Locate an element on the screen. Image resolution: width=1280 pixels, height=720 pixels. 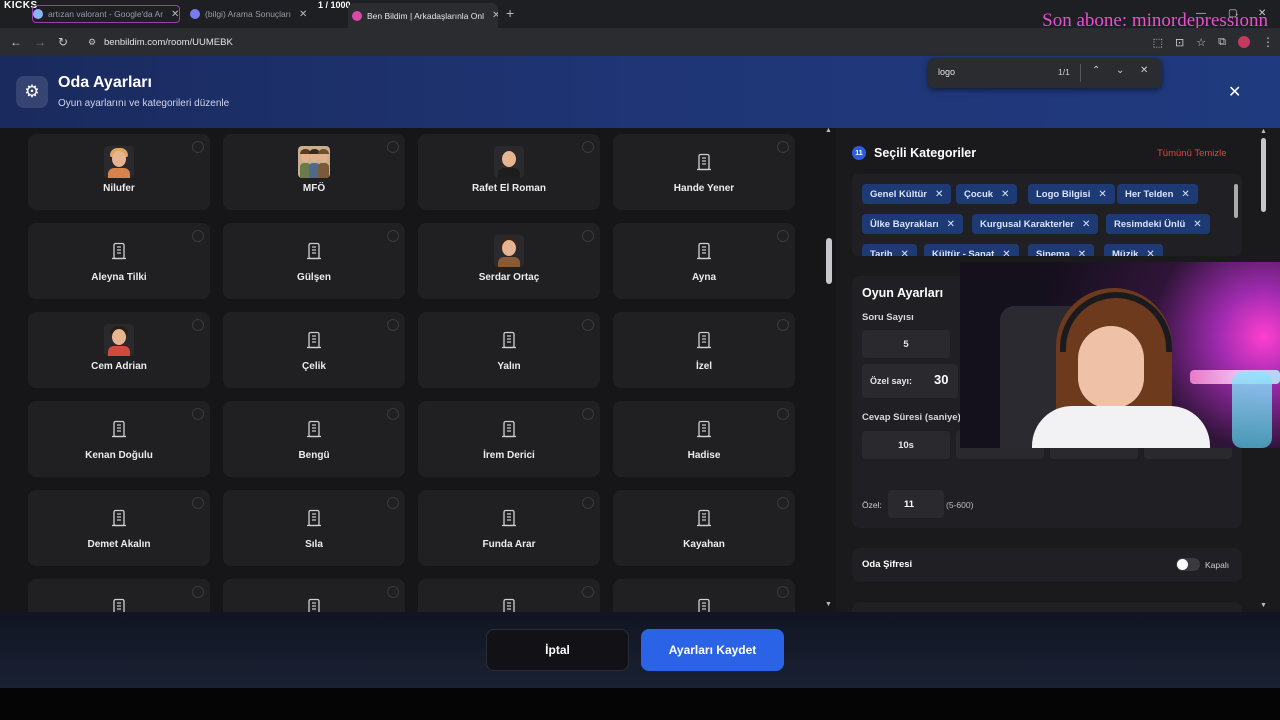
category-card: Sıla is located at coordinates (314, 528).